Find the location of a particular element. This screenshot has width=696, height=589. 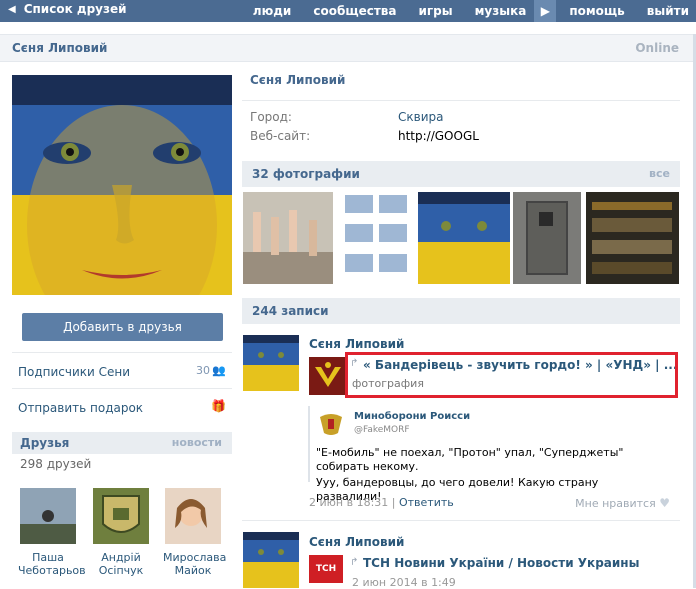

friend-item: Мирослава Майок is located at coordinates (194, 532).